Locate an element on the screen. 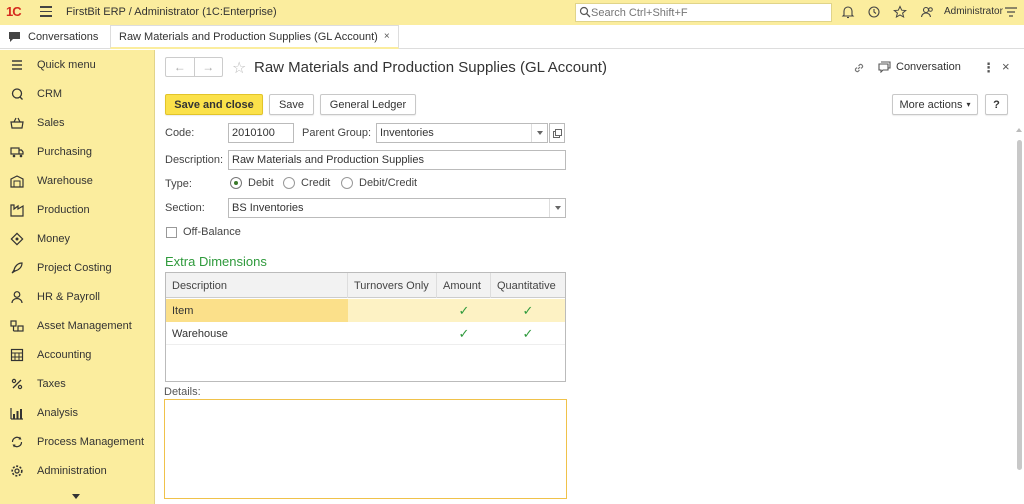 The height and width of the screenshot is (504, 1024). column-header-turnovers-only: Turnovers Only is located at coordinates (392, 285).